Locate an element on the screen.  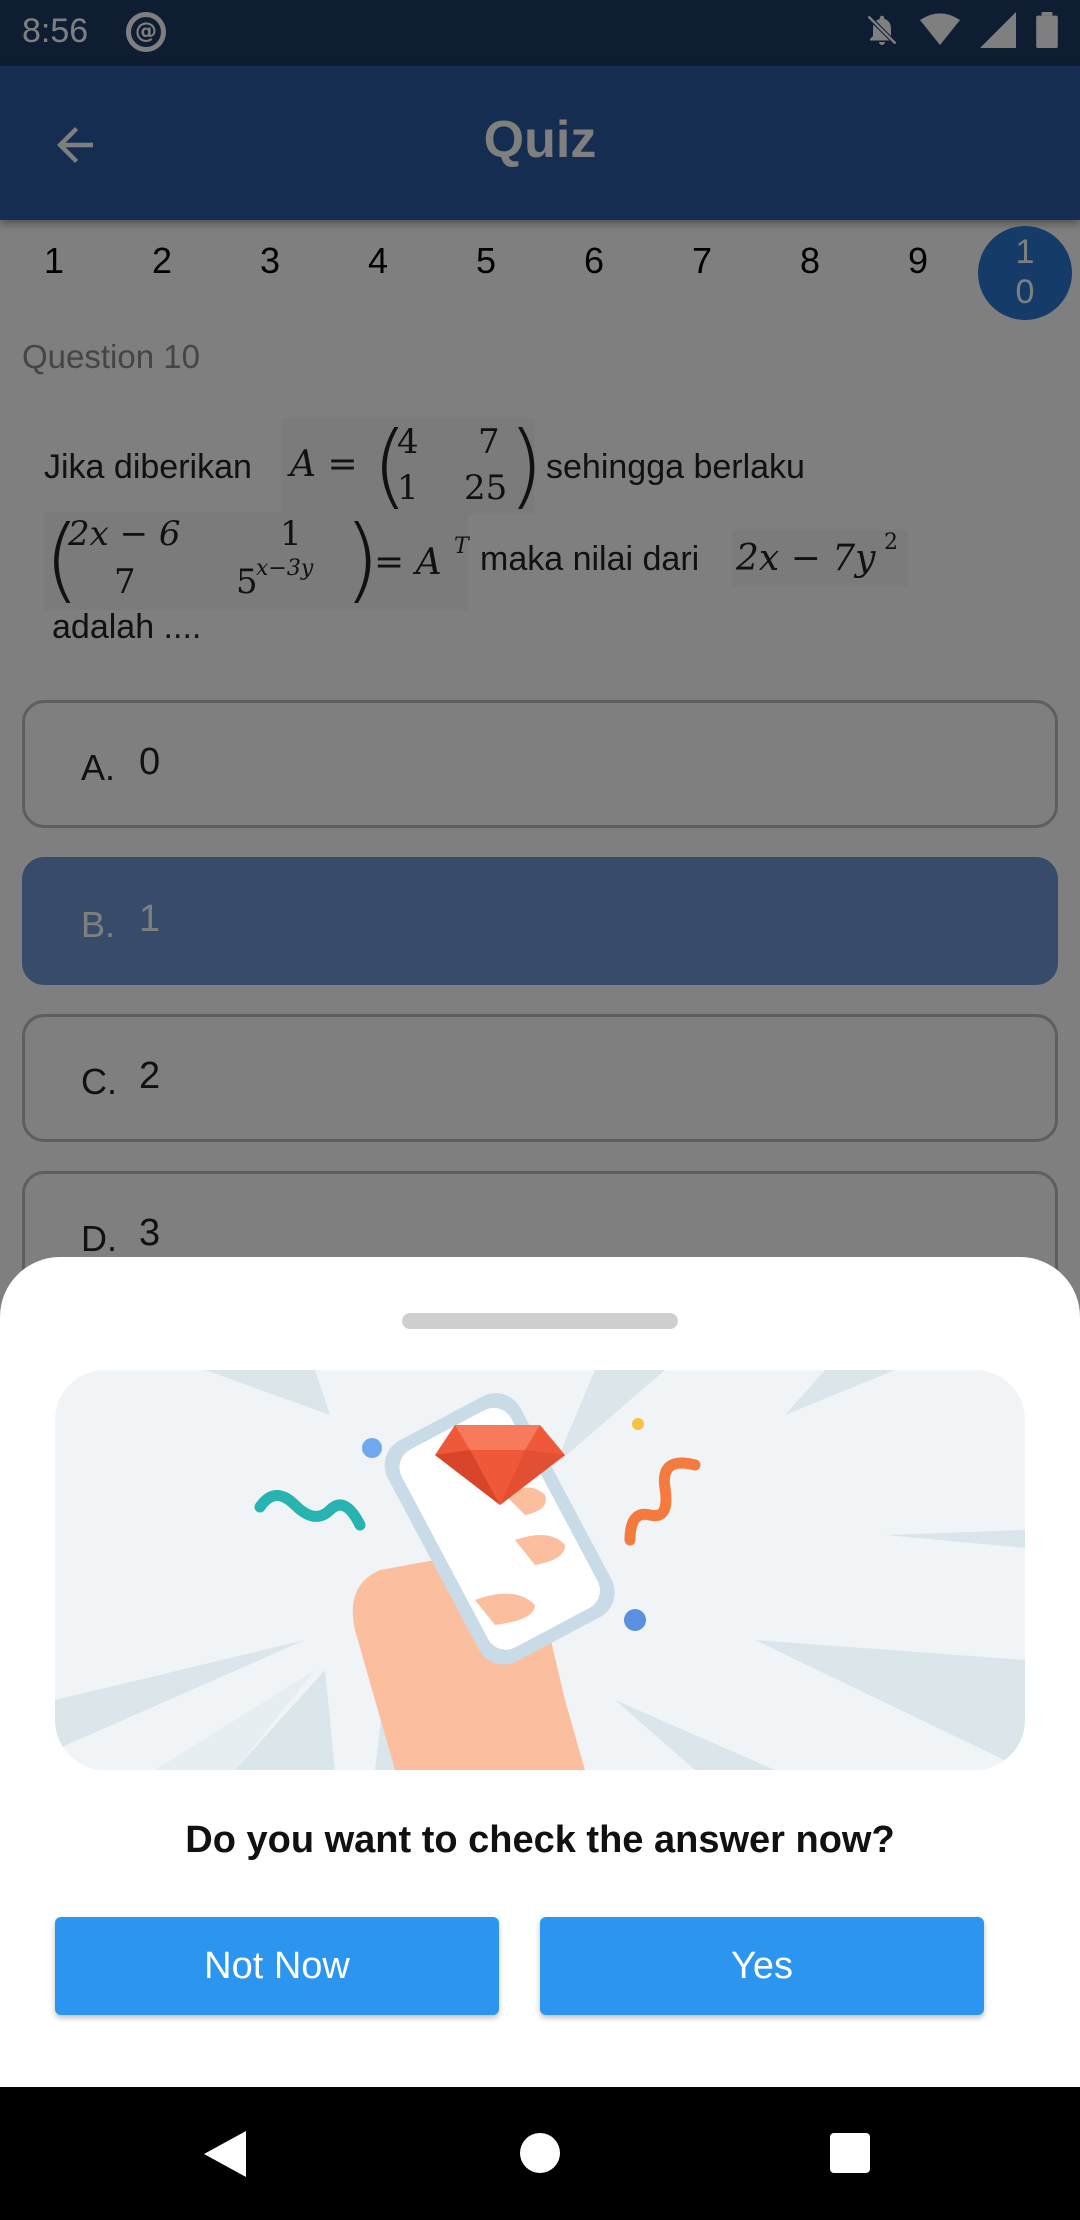
system-navigation-bar is located at coordinates (540, 2153).